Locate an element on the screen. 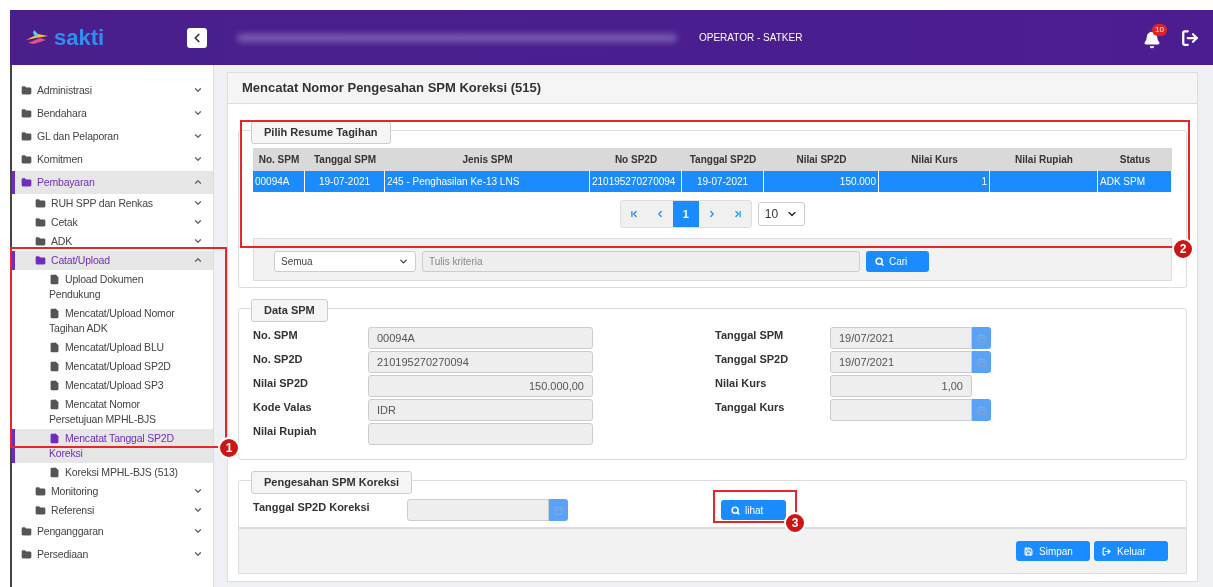 Image resolution: width=1213 pixels, height=587 pixels. collapse-button is located at coordinates (197, 37).